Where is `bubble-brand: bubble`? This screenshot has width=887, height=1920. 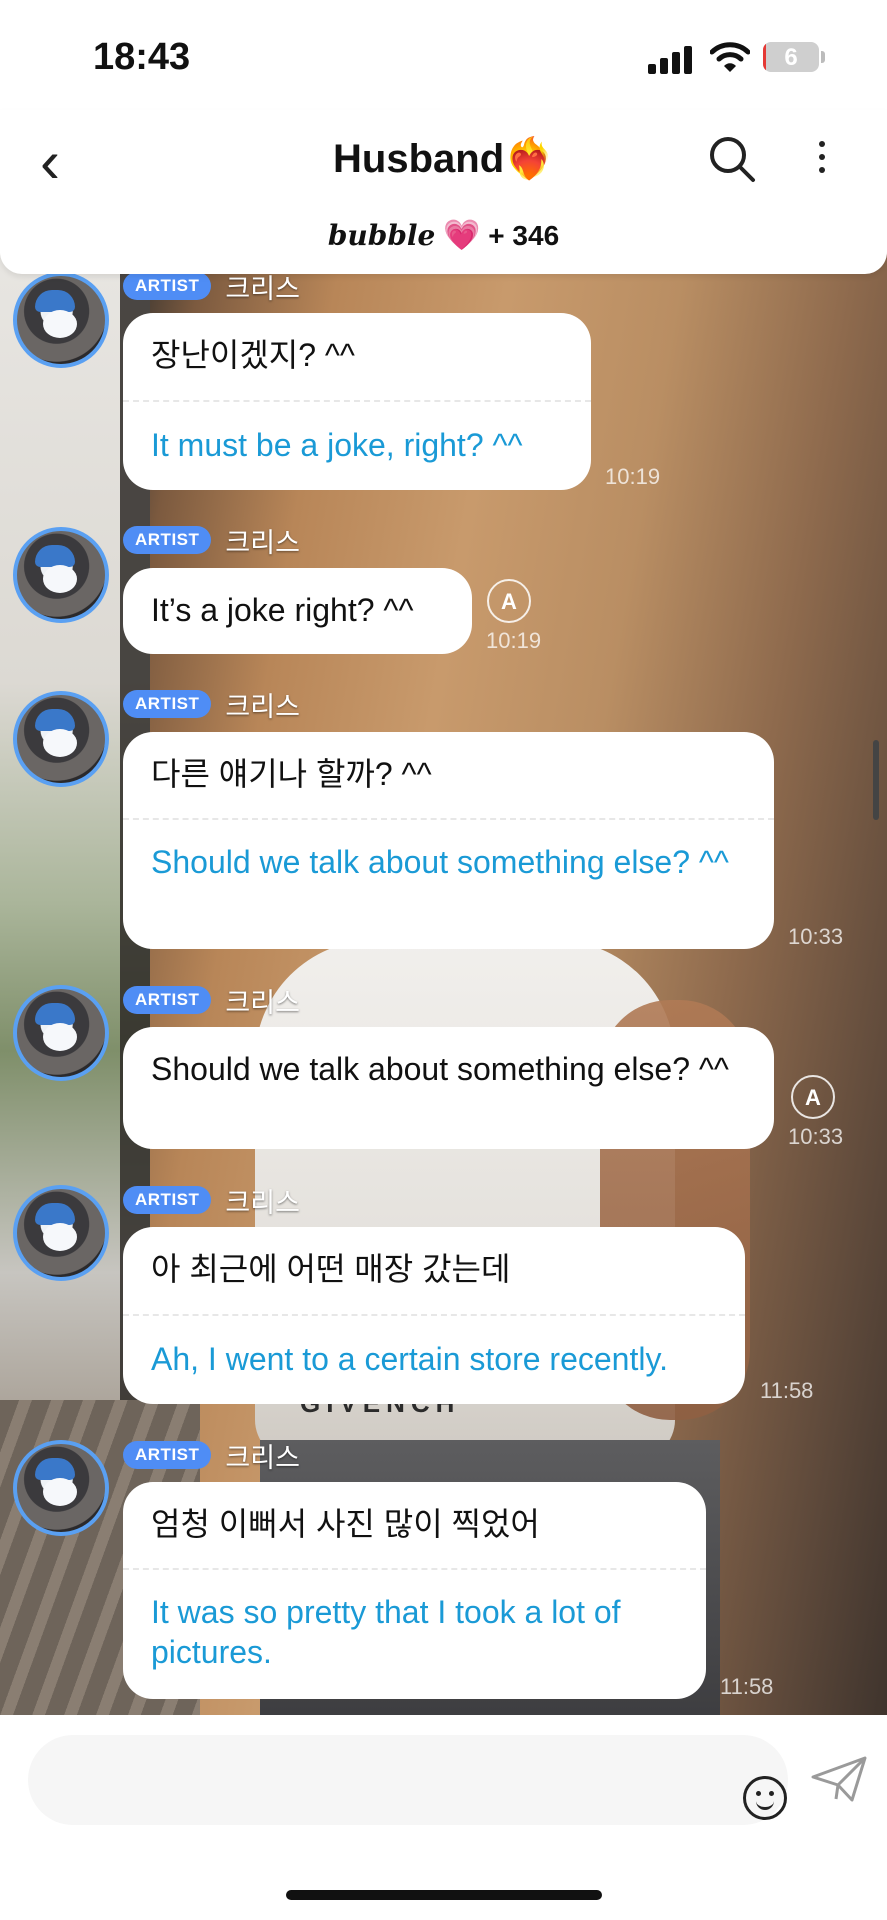 bubble-brand: bubble is located at coordinates (381, 235).